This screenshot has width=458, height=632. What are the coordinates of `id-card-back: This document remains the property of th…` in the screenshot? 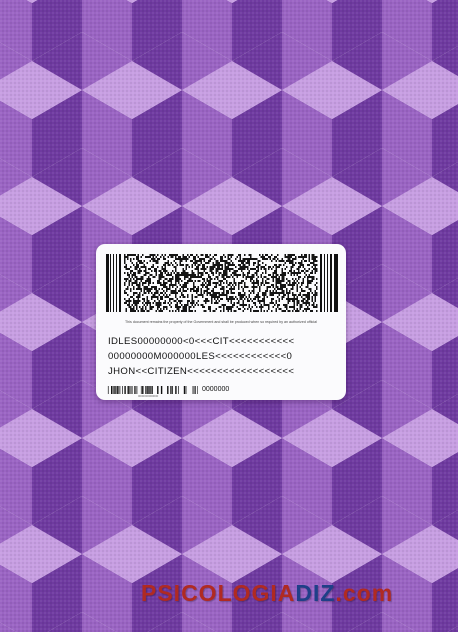 It's located at (221, 322).